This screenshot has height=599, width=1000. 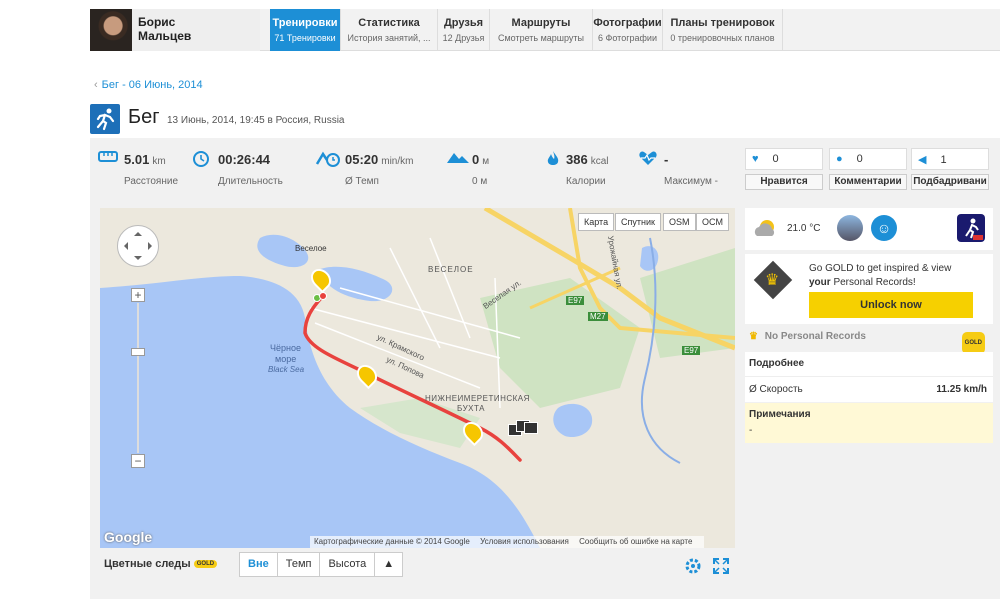 I want to click on tab-friends: Друзья 12 Друзья, so click(x=464, y=30).